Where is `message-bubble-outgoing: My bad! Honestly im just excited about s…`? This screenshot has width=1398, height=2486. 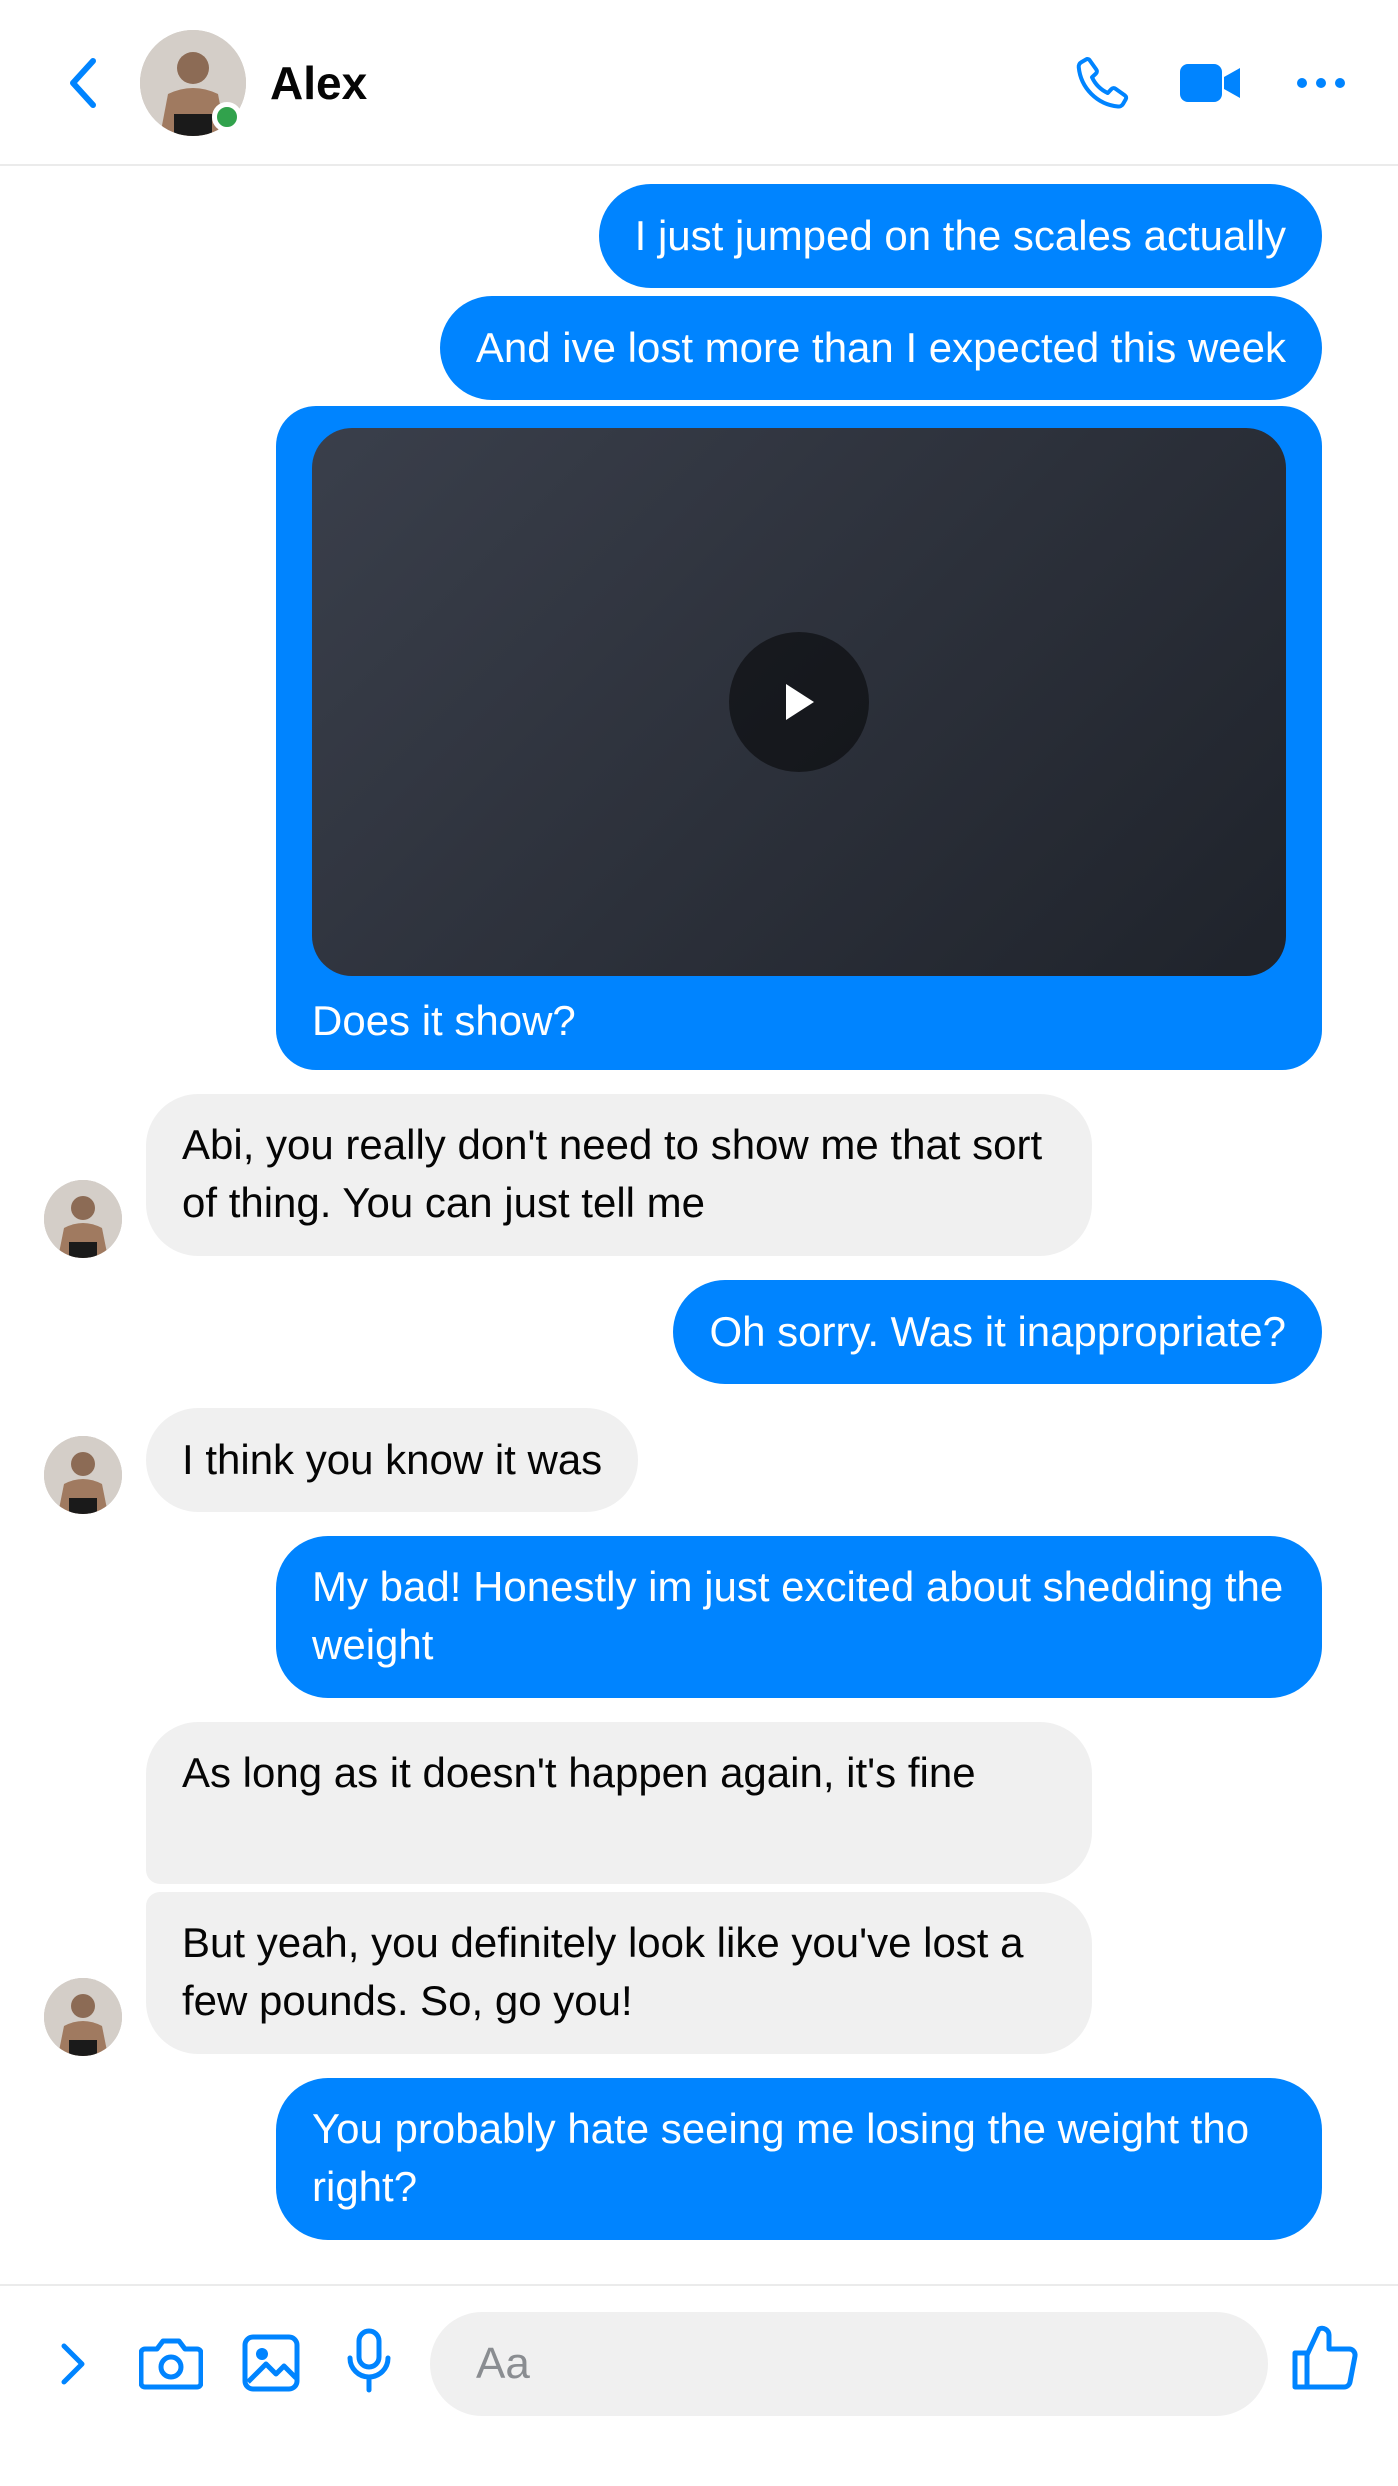 message-bubble-outgoing: My bad! Honestly im just excited about s… is located at coordinates (799, 1617).